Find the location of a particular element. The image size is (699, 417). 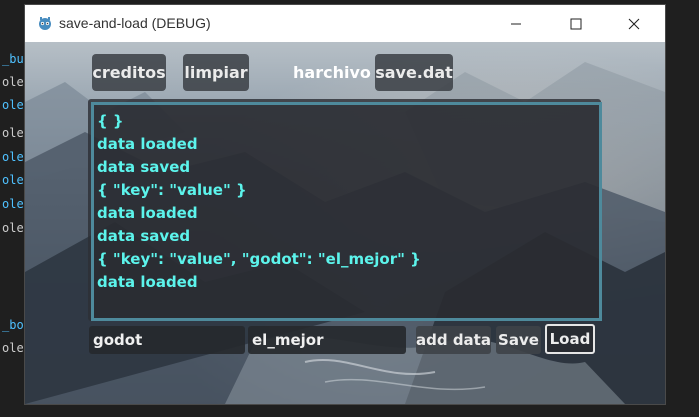

save-file-button: save.dat is located at coordinates (414, 72).